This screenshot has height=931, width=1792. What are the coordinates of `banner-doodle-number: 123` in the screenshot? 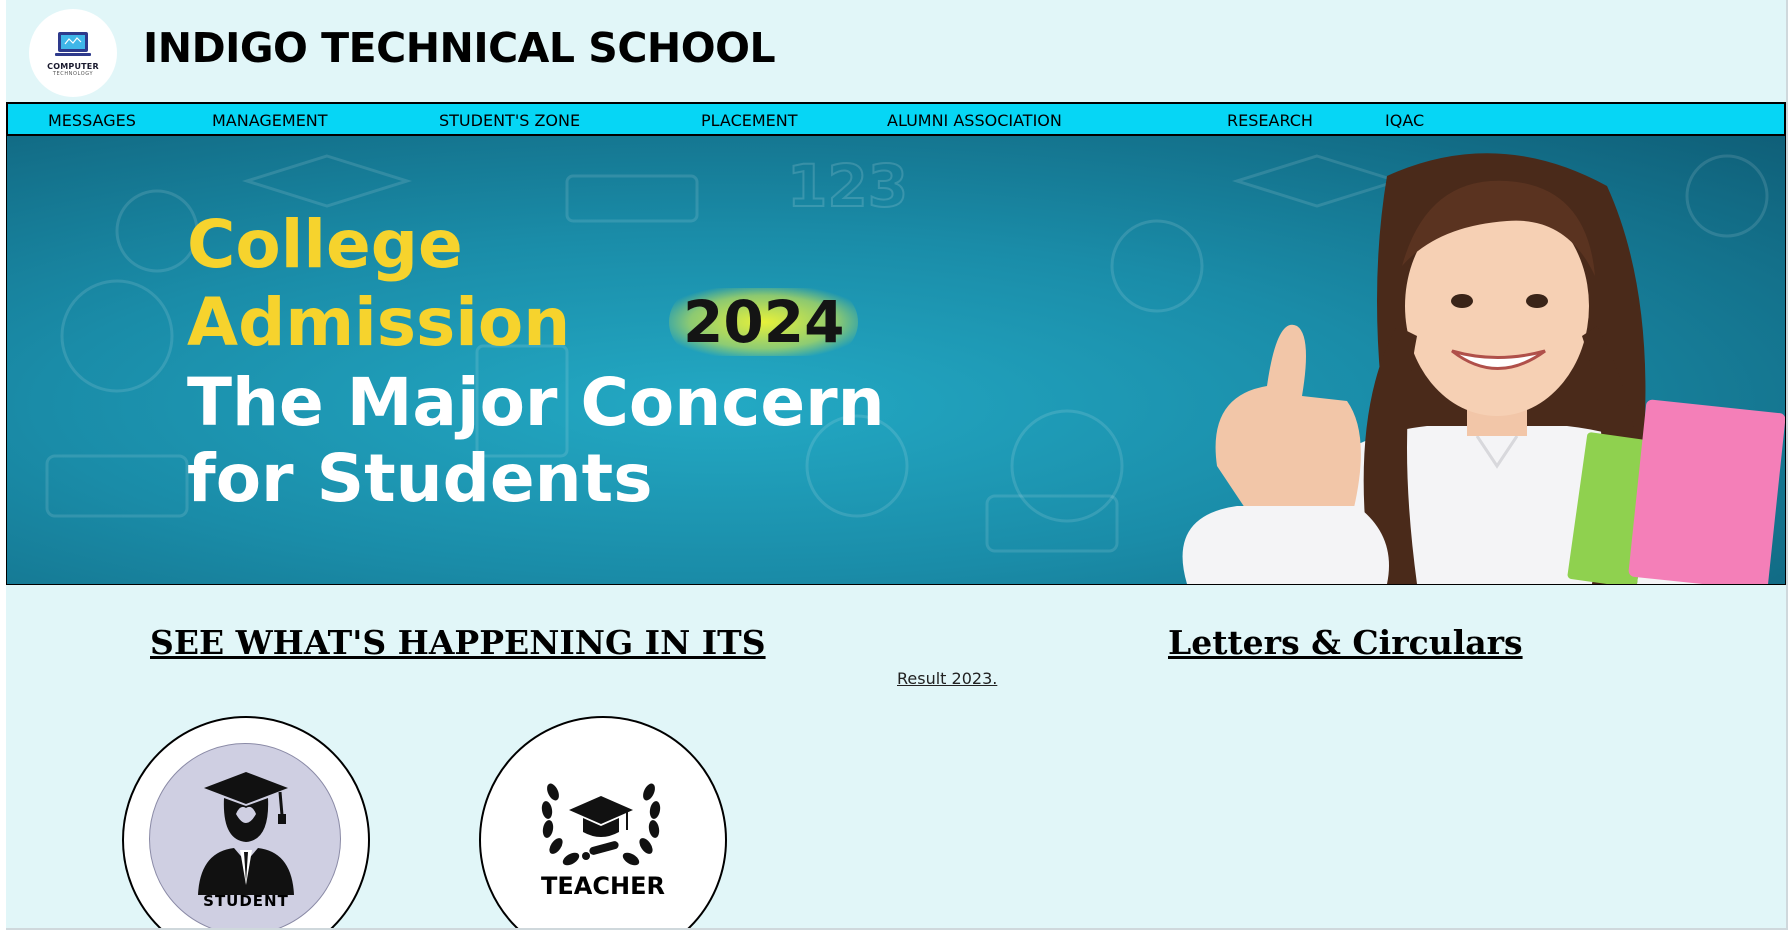 It's located at (847, 186).